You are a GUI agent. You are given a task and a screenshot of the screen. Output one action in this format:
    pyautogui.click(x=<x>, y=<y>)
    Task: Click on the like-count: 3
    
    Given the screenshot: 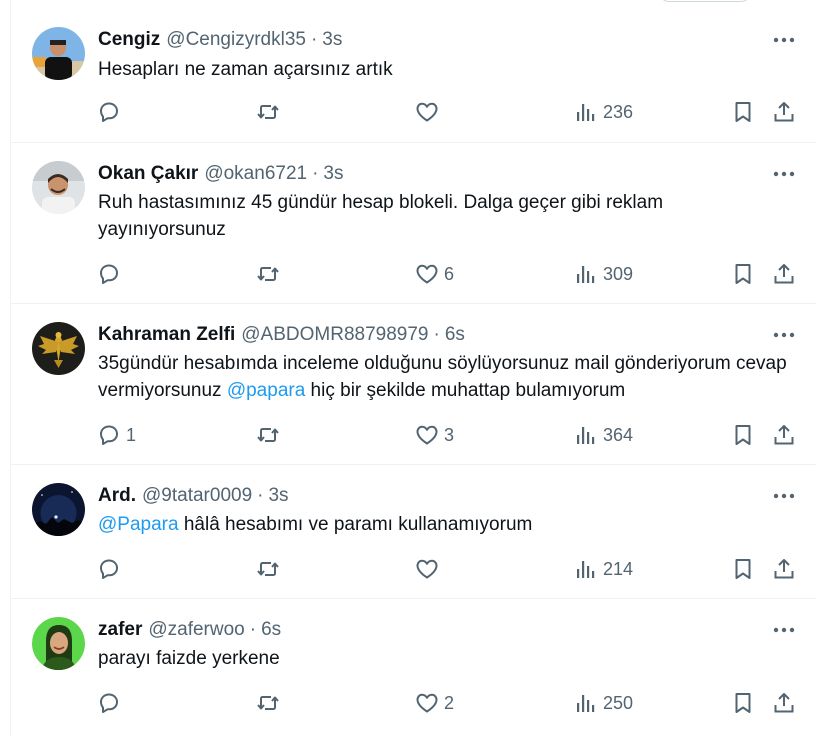 What is the action you would take?
    pyautogui.click(x=449, y=434)
    